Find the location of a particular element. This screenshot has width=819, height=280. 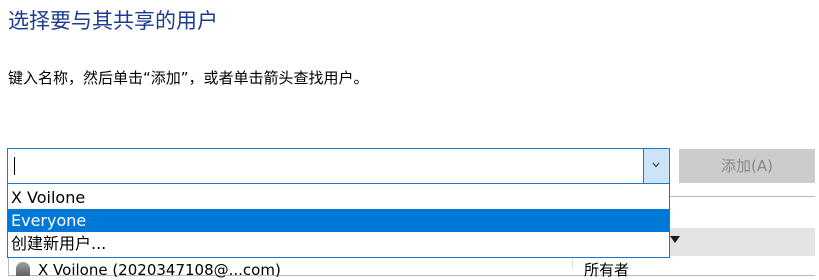

user-icon is located at coordinates (23, 269).